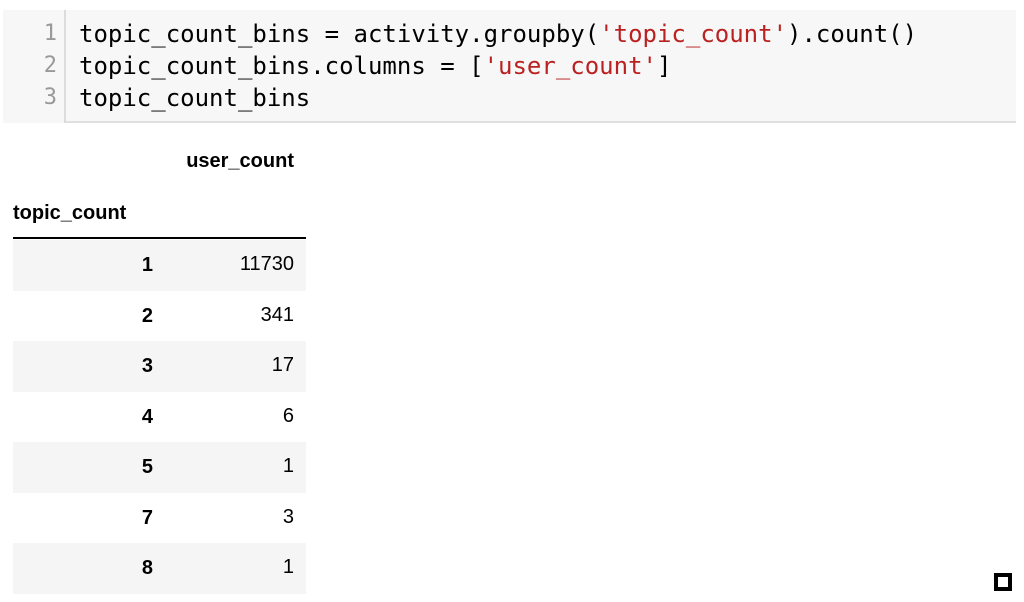 The height and width of the screenshot is (602, 1024). I want to click on table-row: 3 17, so click(159, 366).